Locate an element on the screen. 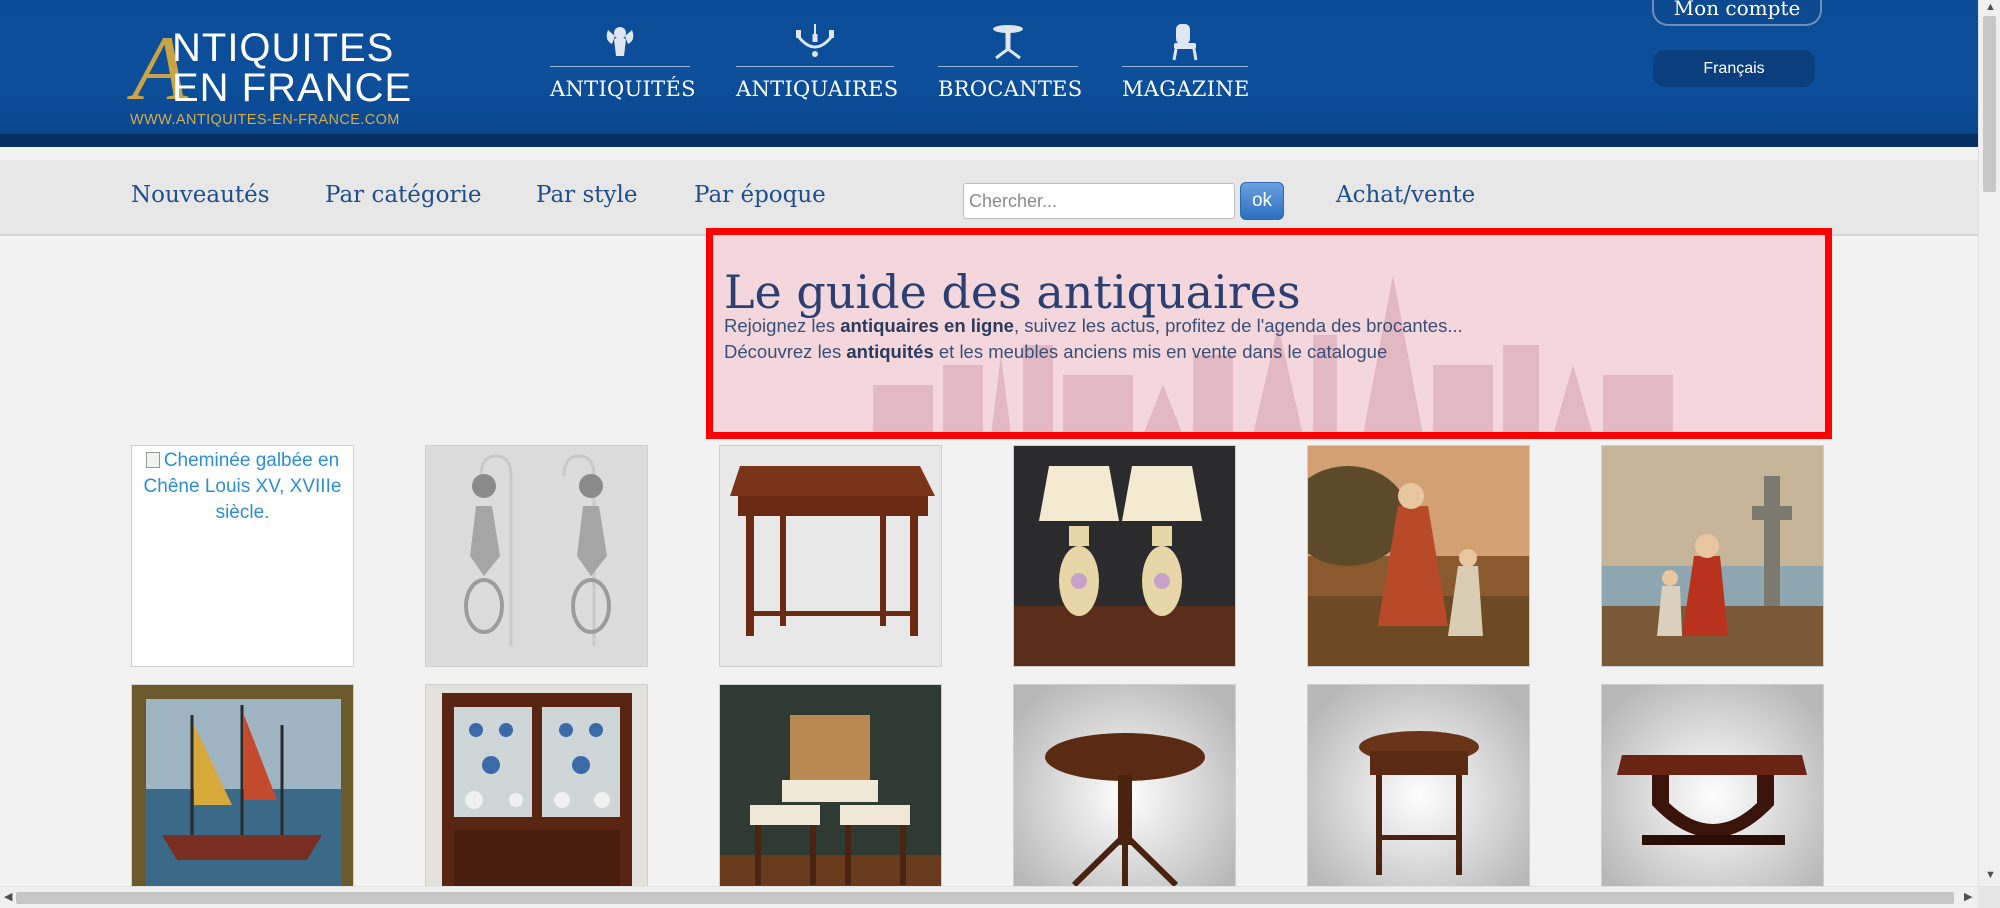  bookcase-photo is located at coordinates (536, 795).